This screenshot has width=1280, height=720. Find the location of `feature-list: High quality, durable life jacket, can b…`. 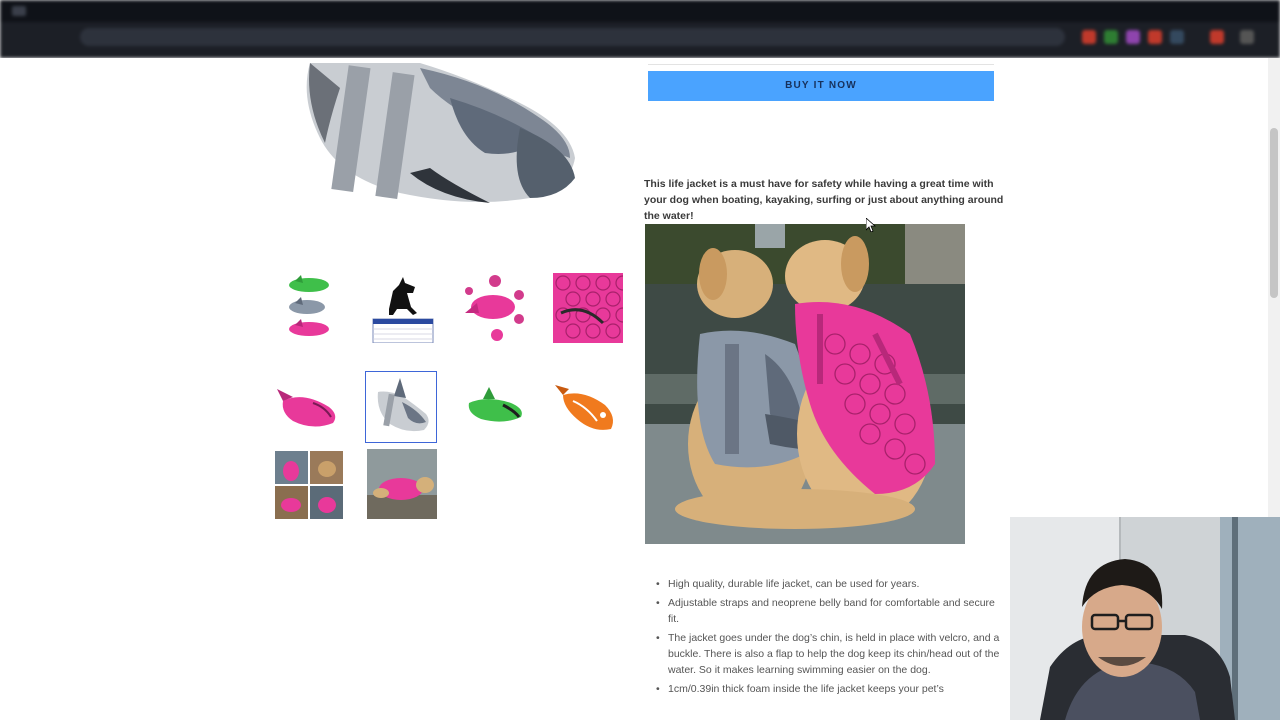

feature-list: High quality, durable life jacket, can b… is located at coordinates (831, 638).